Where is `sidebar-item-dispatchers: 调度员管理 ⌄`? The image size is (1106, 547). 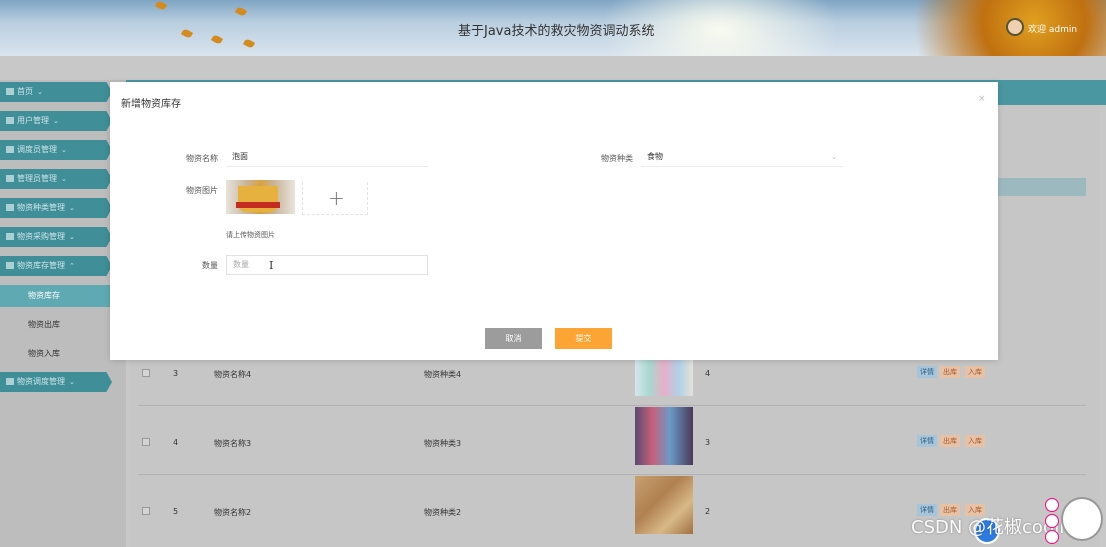 sidebar-item-dispatchers: 调度员管理 ⌄ is located at coordinates (56, 150).